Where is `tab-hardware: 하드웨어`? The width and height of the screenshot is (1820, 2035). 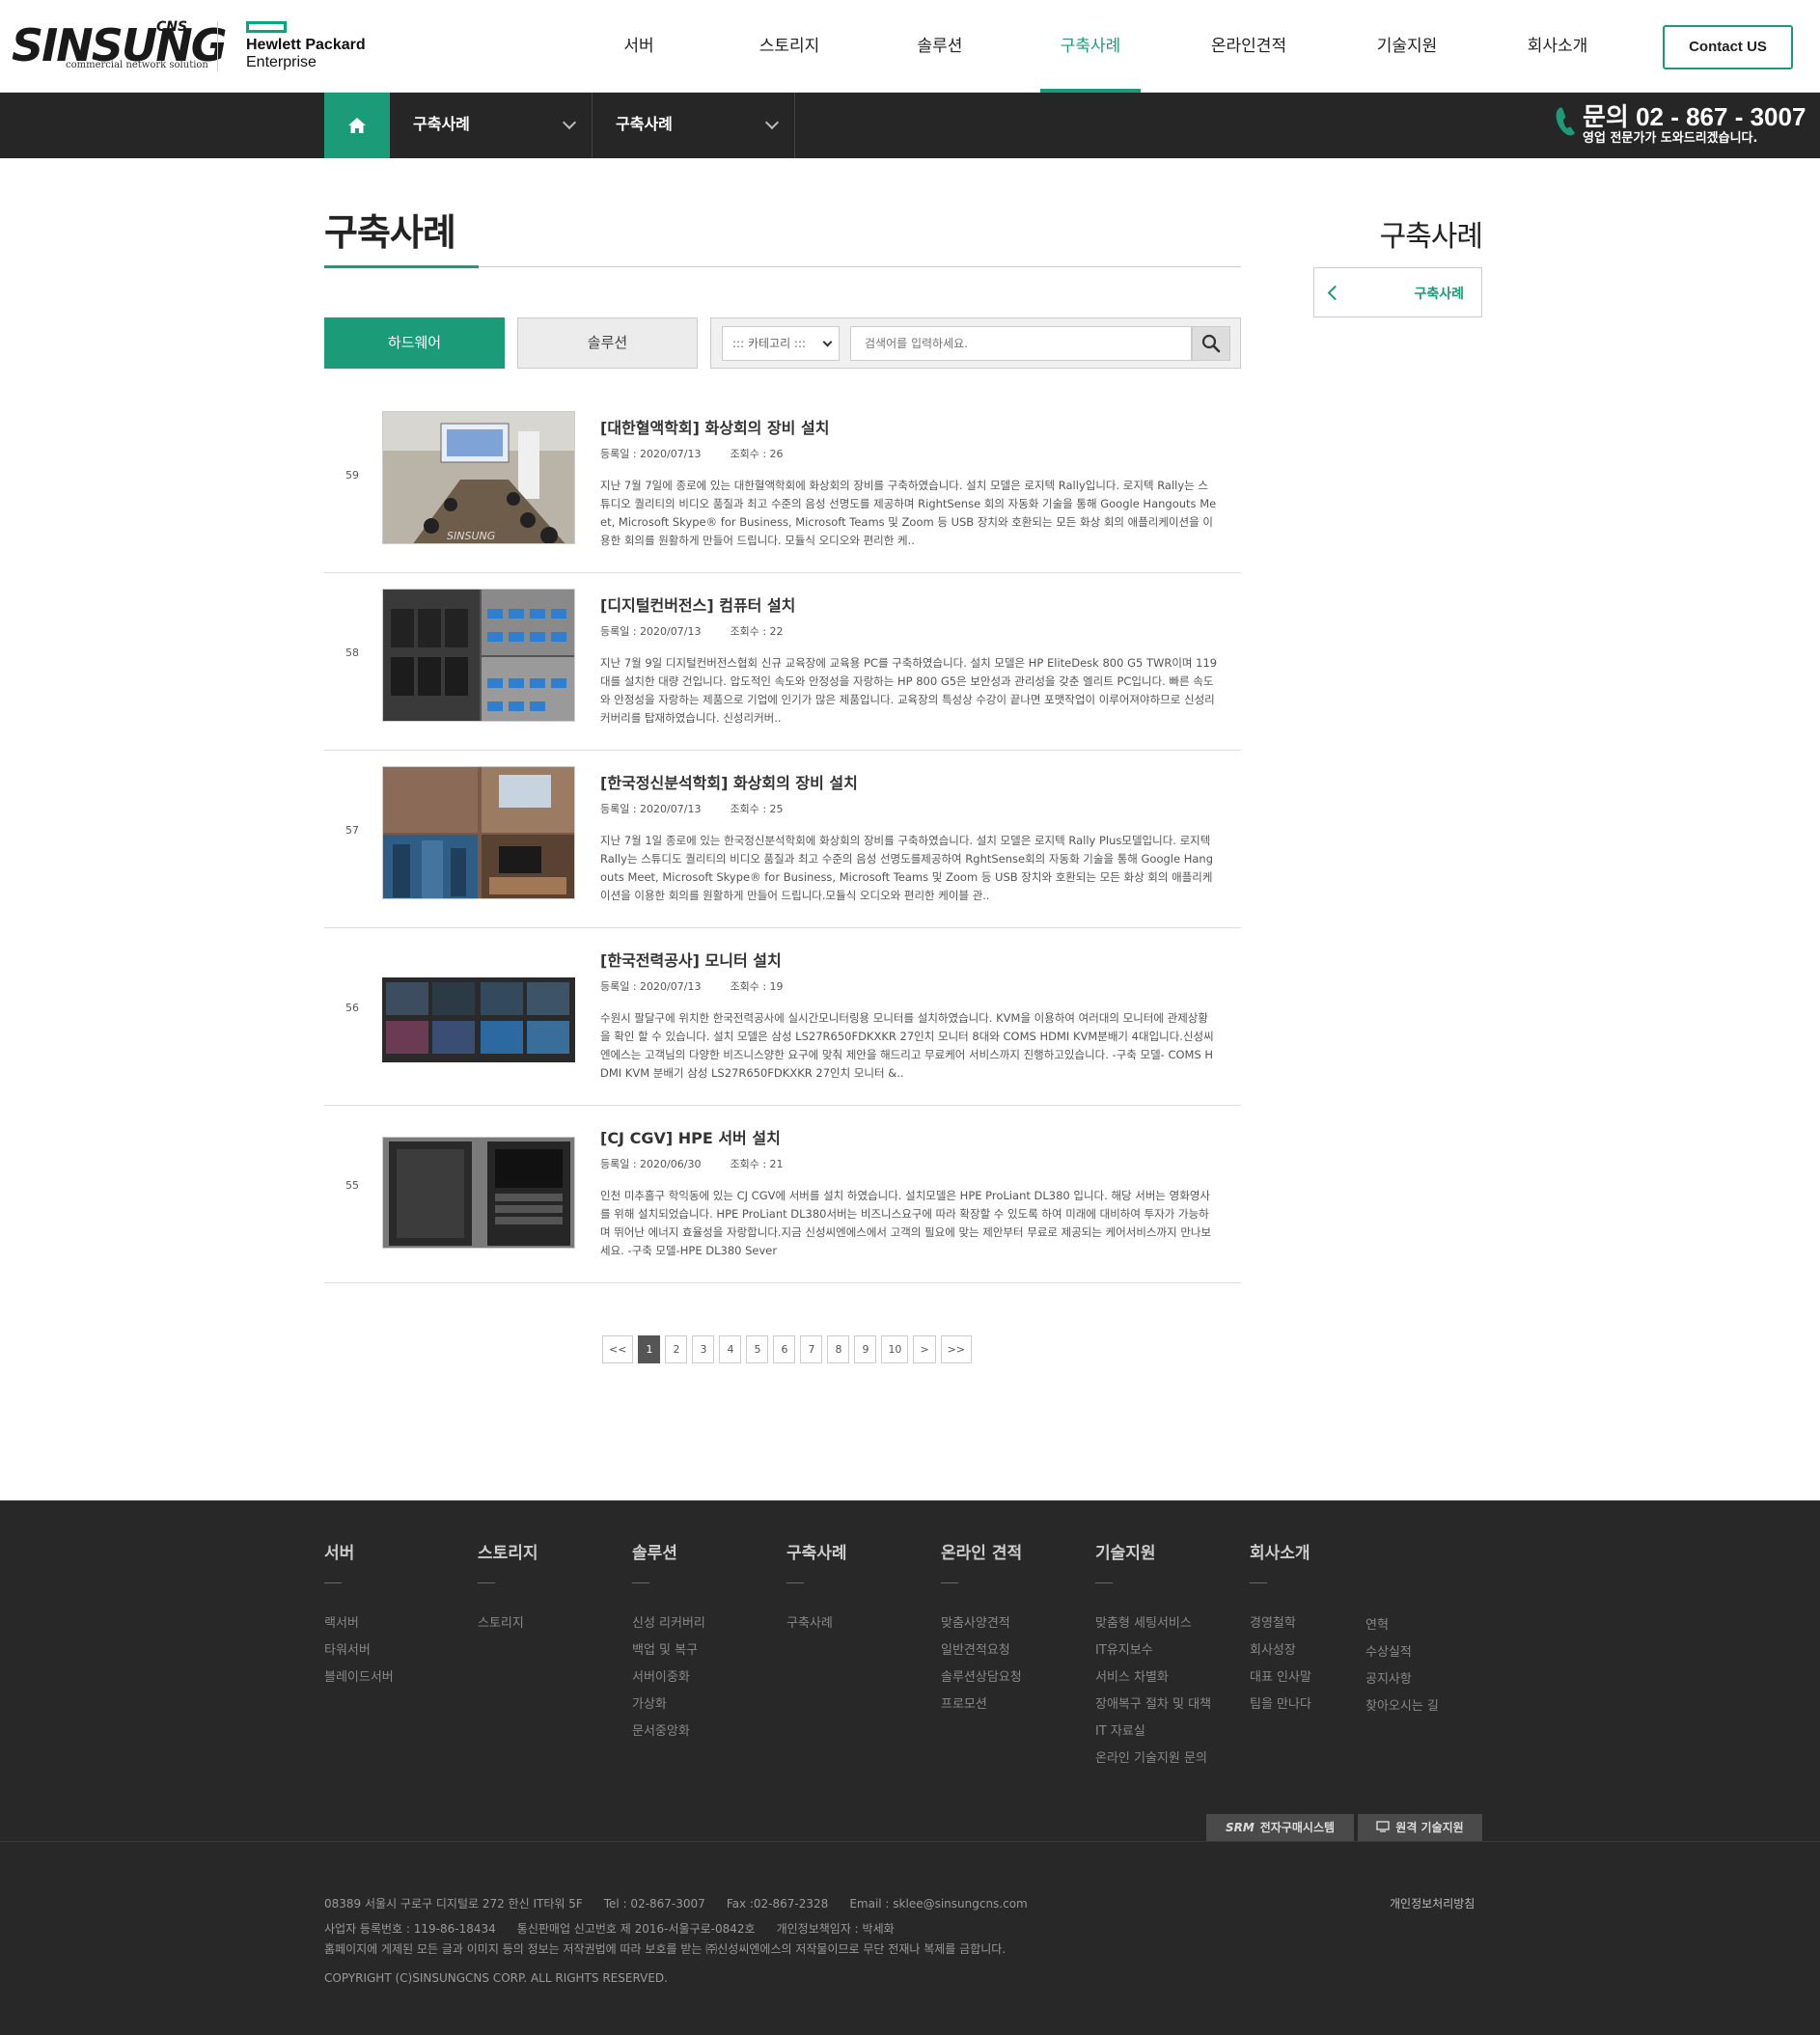 tab-hardware: 하드웨어 is located at coordinates (415, 343).